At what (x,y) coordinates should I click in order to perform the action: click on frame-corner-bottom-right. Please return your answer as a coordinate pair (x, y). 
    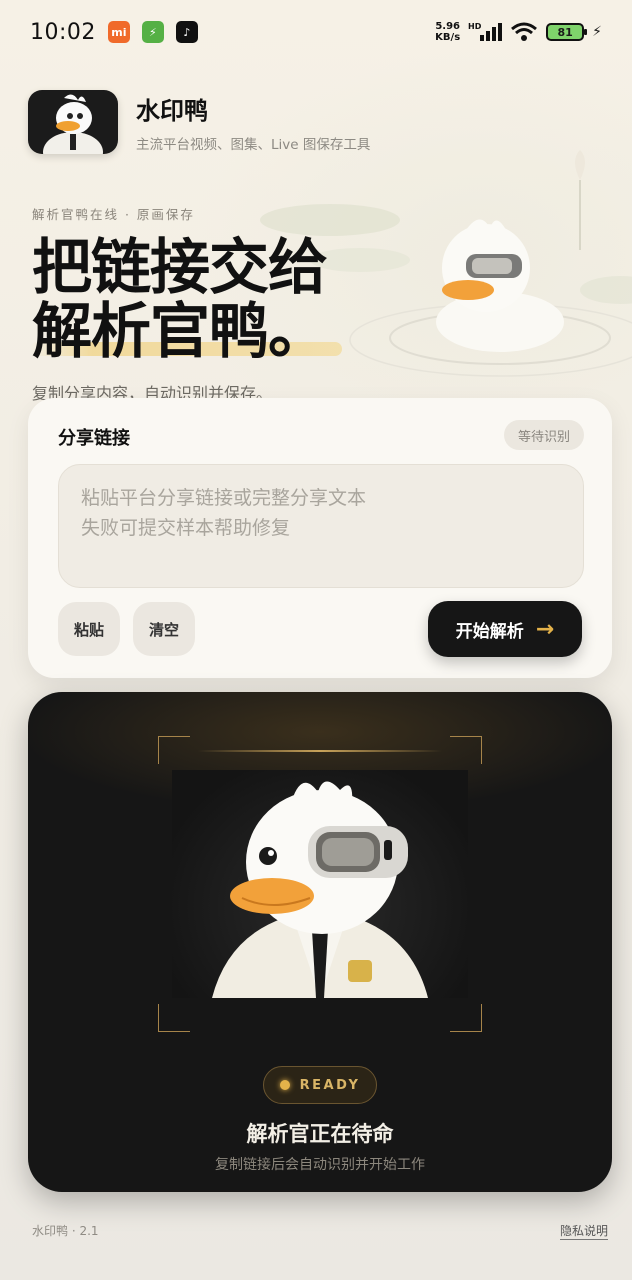
    Looking at the image, I should click on (466, 1018).